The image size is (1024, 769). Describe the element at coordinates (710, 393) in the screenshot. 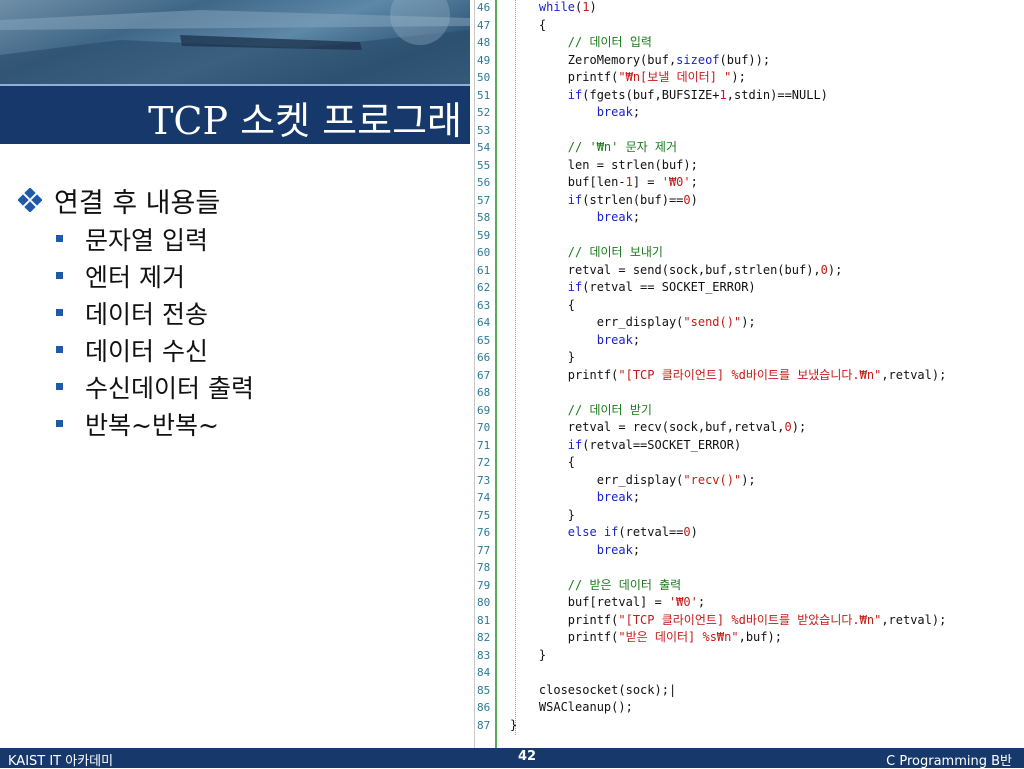

I see `code-line: 68` at that location.